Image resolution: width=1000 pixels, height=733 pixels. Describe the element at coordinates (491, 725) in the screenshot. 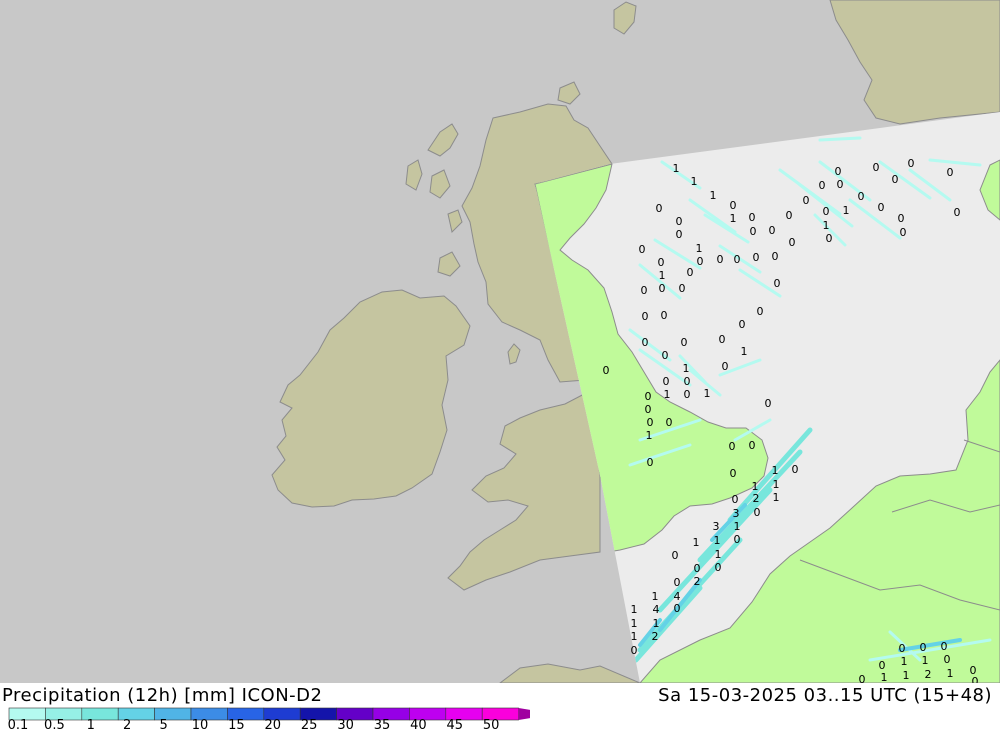

I see `legend-label: 50` at that location.